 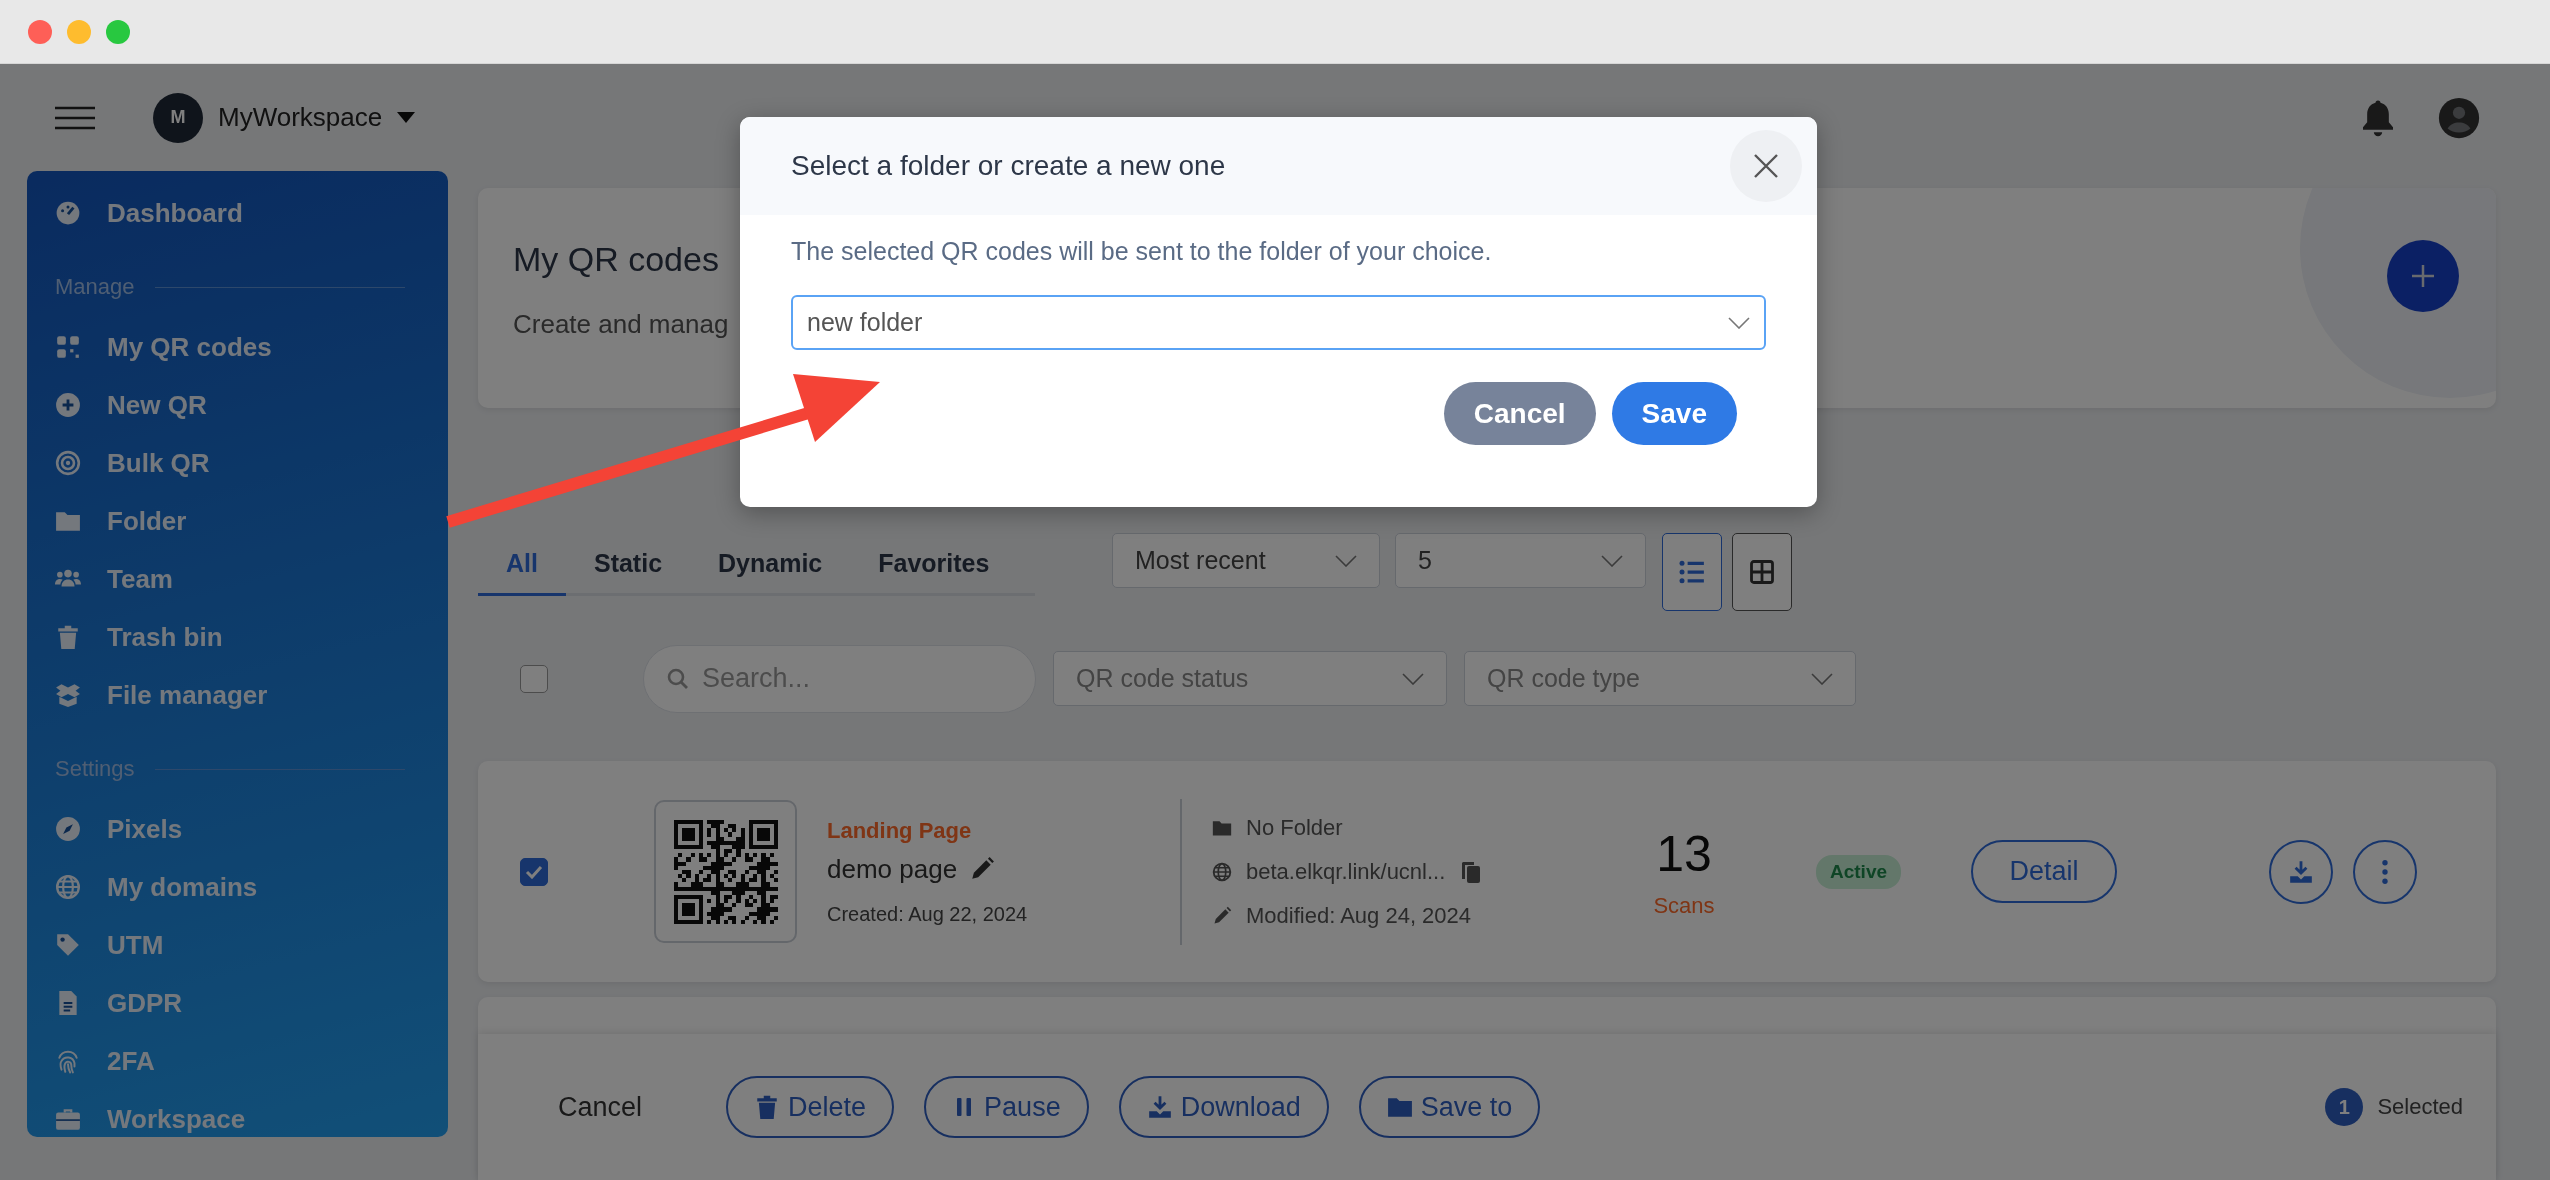 I want to click on sidebar-item: My QR codes, so click(x=230, y=347).